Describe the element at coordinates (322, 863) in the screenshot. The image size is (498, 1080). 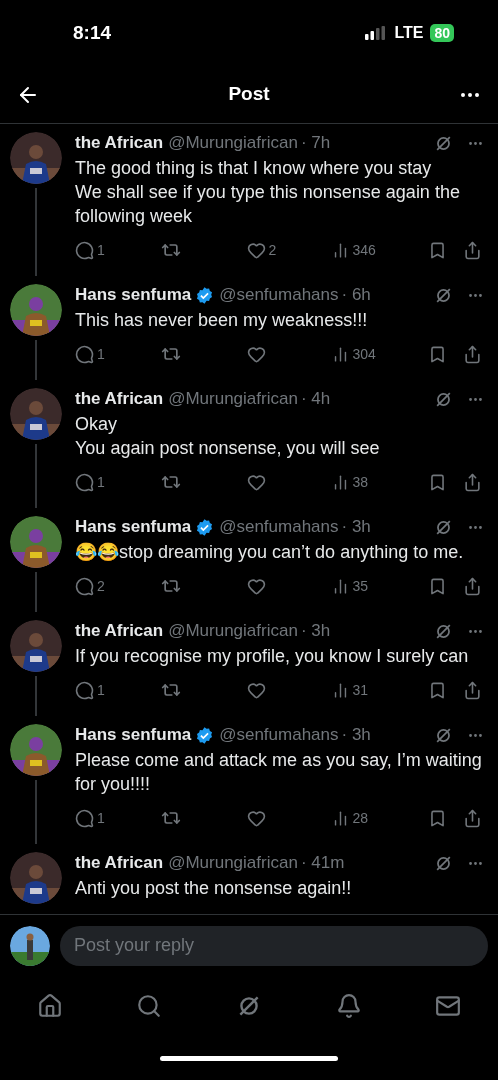
I see `post-time: · 41m` at that location.